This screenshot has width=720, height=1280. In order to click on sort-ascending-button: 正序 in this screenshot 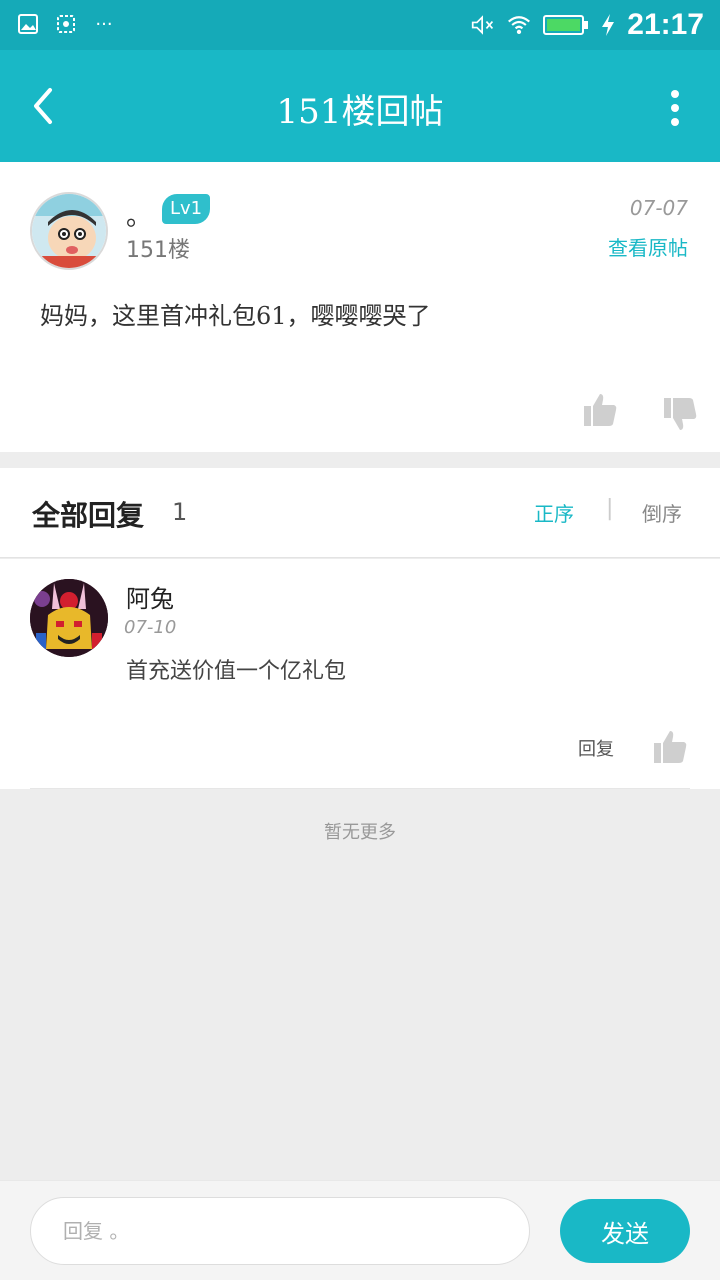, I will do `click(554, 512)`.